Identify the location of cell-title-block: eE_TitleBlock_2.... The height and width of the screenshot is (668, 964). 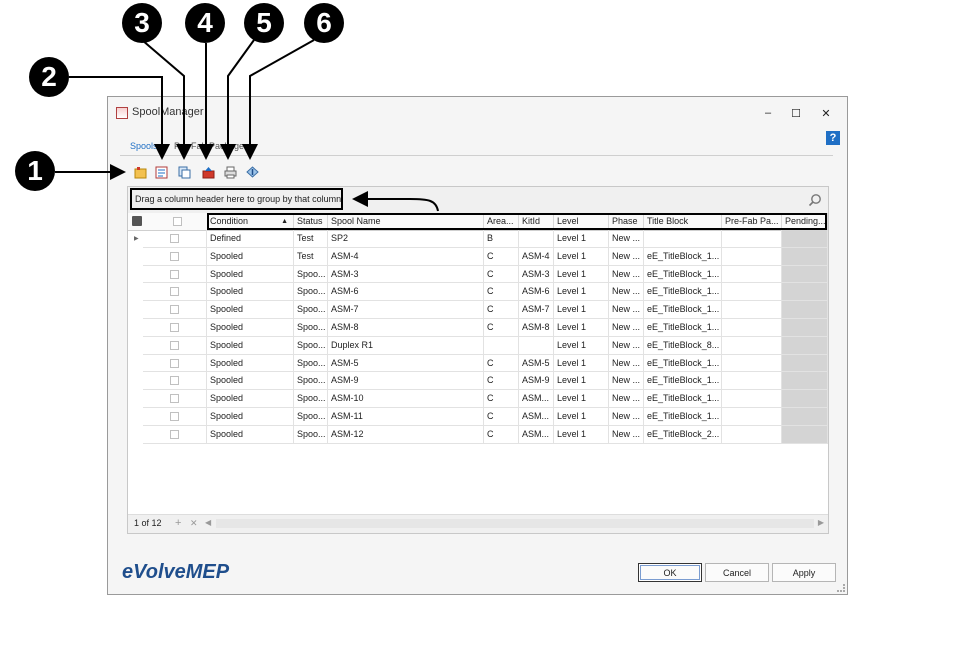
(683, 434).